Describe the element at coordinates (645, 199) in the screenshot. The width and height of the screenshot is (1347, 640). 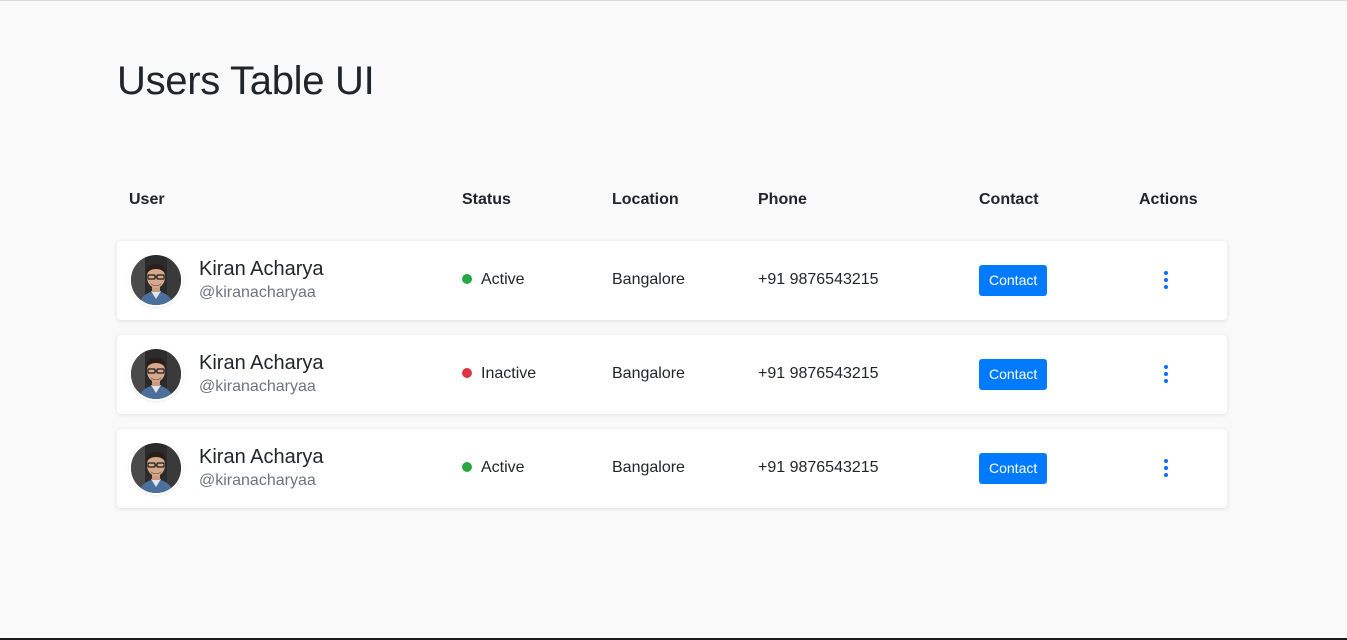
I see `header-location: Location` at that location.